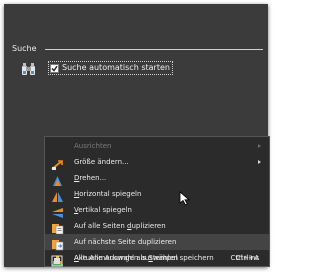 The image size is (320, 272). I want to click on duplicate-all-pages-icon, so click(57, 227).